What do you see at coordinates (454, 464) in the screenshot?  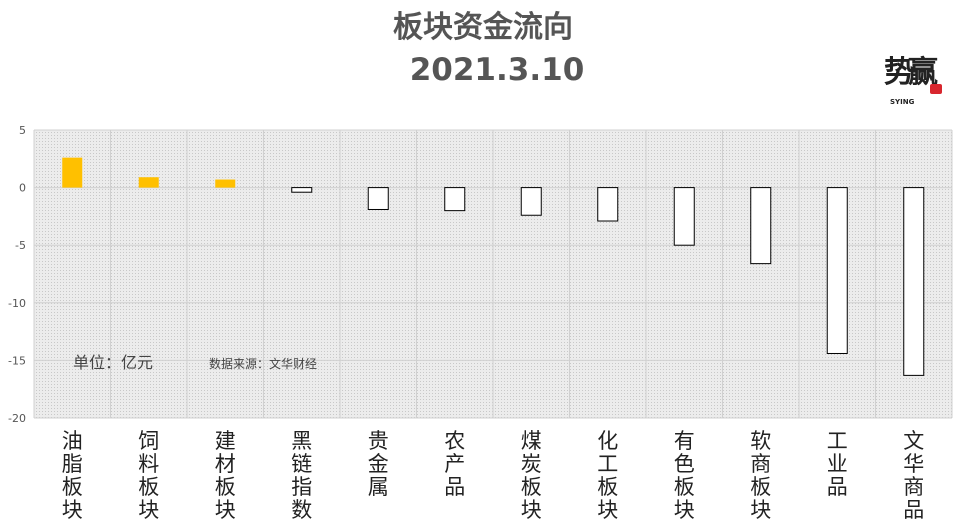 I see `x-category-label: 农产品` at bounding box center [454, 464].